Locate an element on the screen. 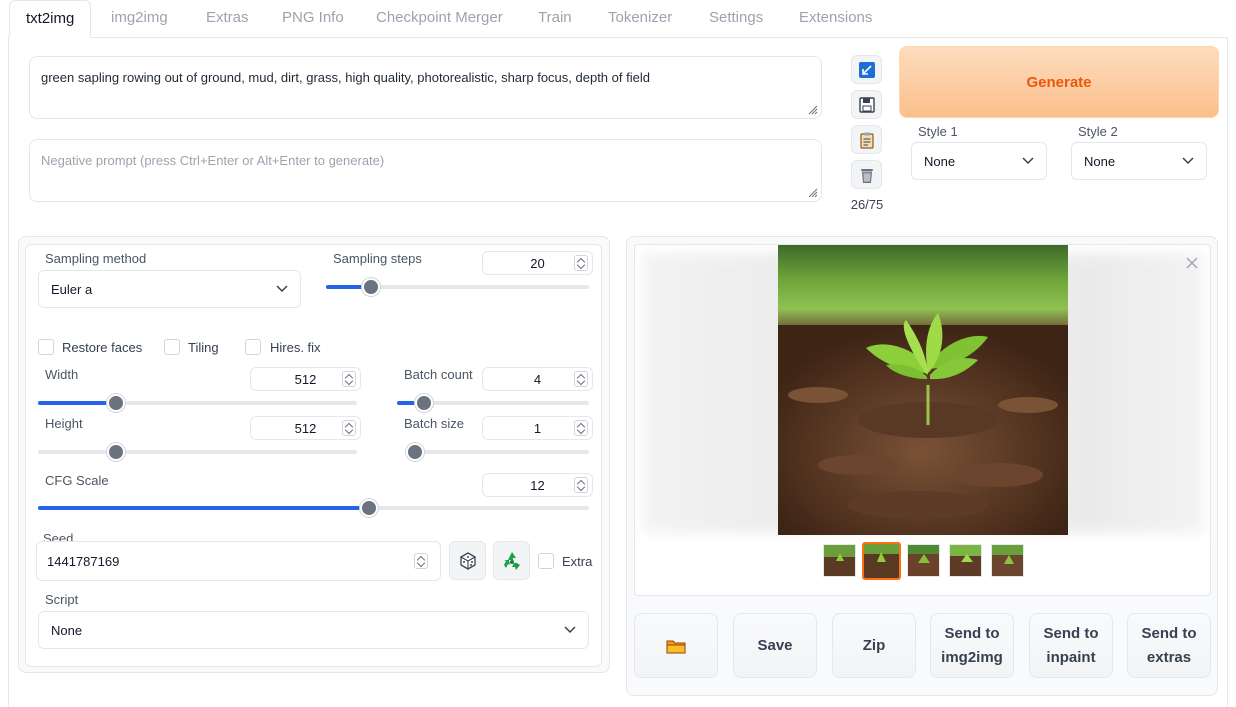  read-params-button is located at coordinates (866, 69).